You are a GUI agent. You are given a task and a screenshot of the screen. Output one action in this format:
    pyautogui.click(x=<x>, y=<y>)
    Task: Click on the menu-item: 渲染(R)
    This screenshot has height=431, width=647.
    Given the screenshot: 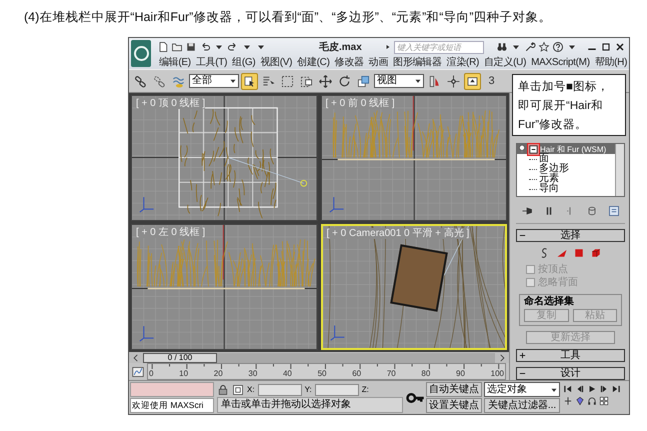 What is the action you would take?
    pyautogui.click(x=463, y=62)
    